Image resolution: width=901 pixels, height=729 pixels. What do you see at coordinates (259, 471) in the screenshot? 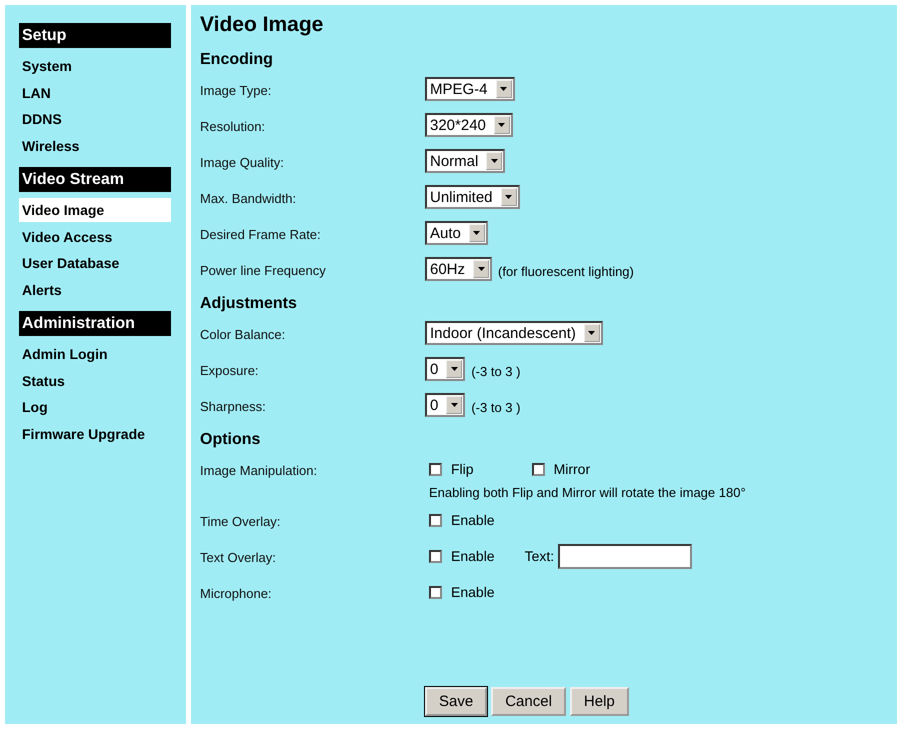
I see `field-label: Image Manipulation:` at bounding box center [259, 471].